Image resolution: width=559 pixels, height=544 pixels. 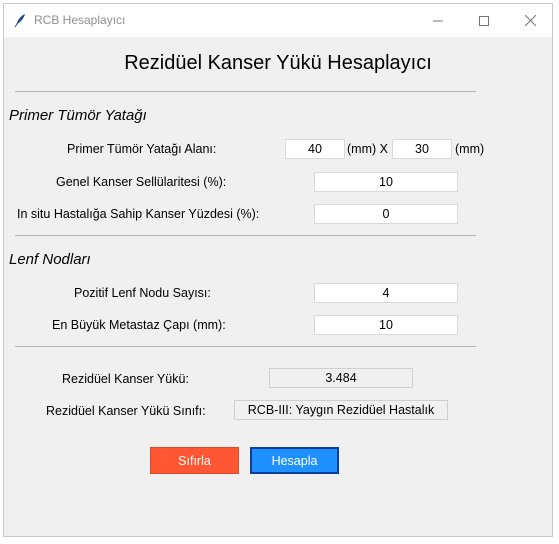 I want to click on rcb-value-readout: 3.484, so click(x=341, y=378).